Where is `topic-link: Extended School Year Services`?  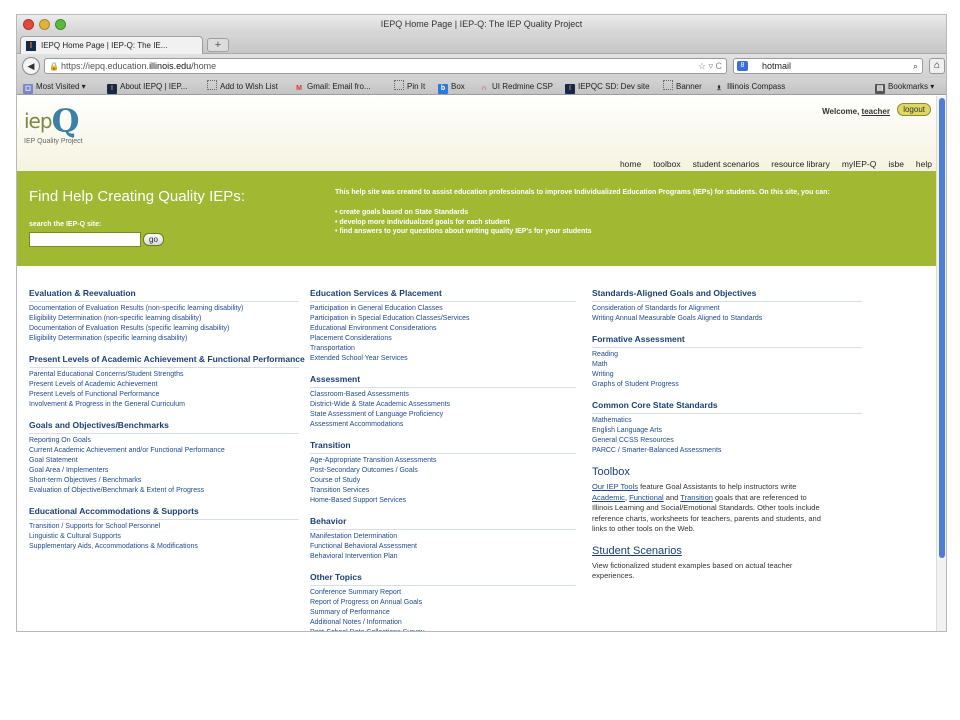
topic-link: Extended School Year Services is located at coordinates (443, 359).